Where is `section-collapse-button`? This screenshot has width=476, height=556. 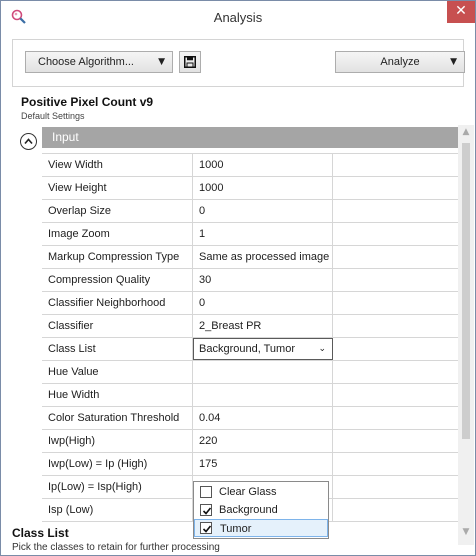 section-collapse-button is located at coordinates (28, 141).